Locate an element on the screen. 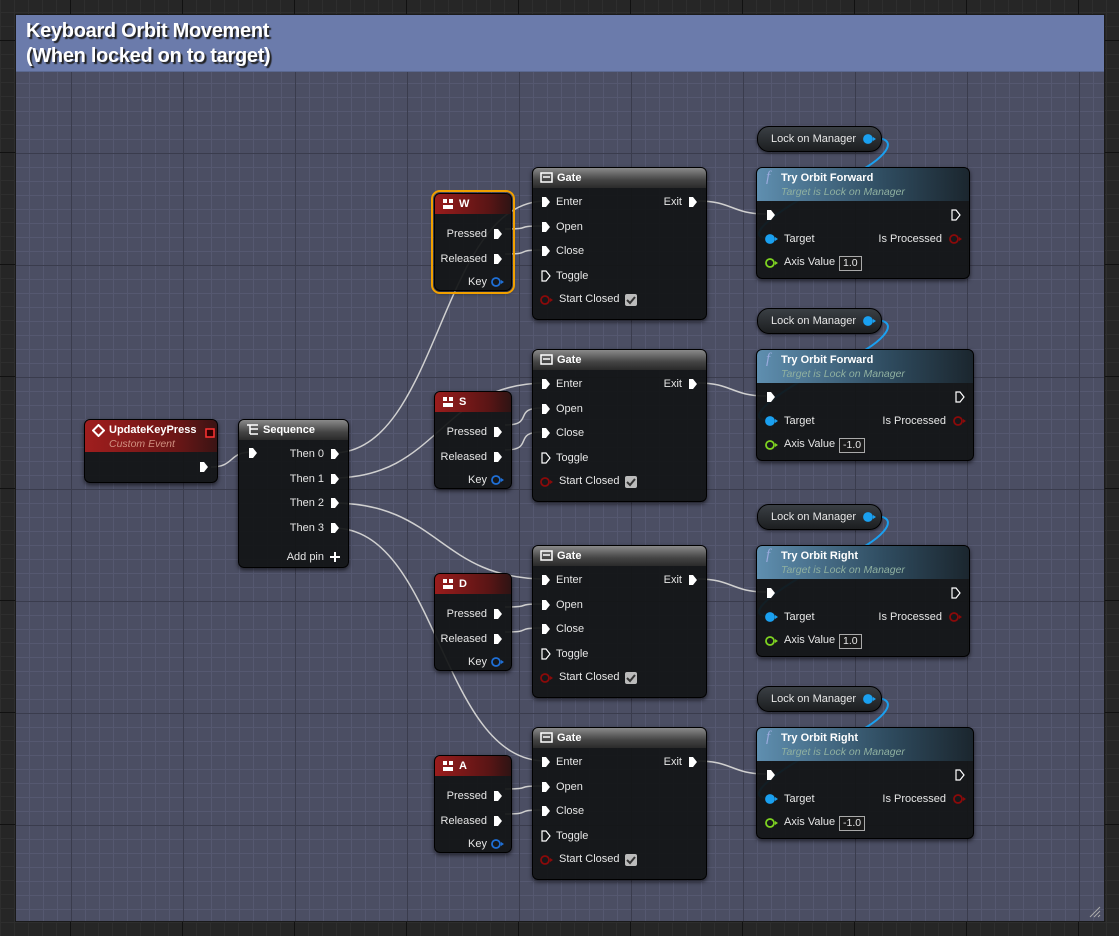 The width and height of the screenshot is (1119, 936). delegate-pin is located at coordinates (210, 434).